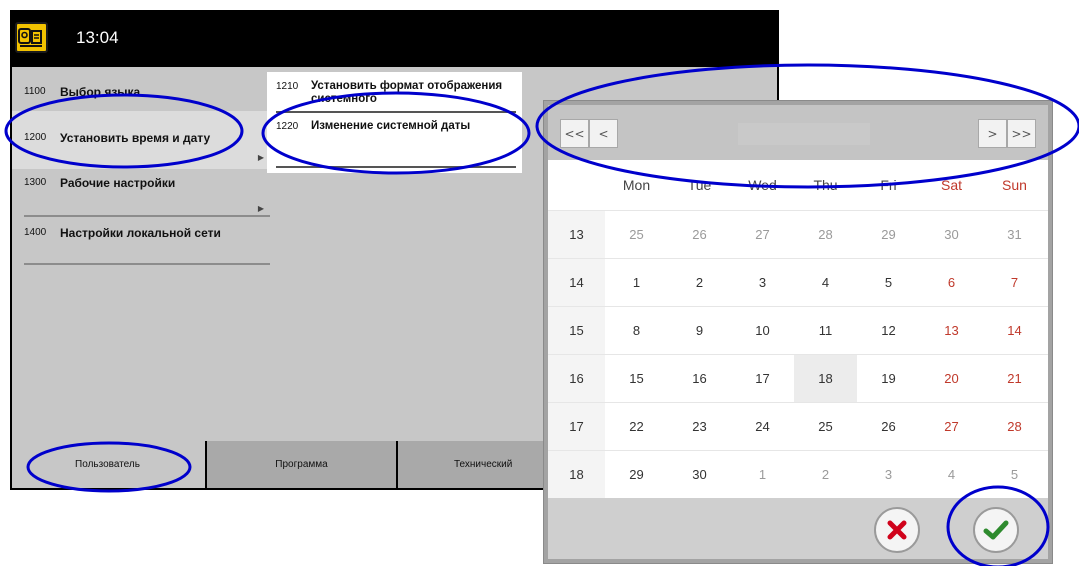 This screenshot has height=566, width=1079. I want to click on day-cell: 7, so click(1014, 282).